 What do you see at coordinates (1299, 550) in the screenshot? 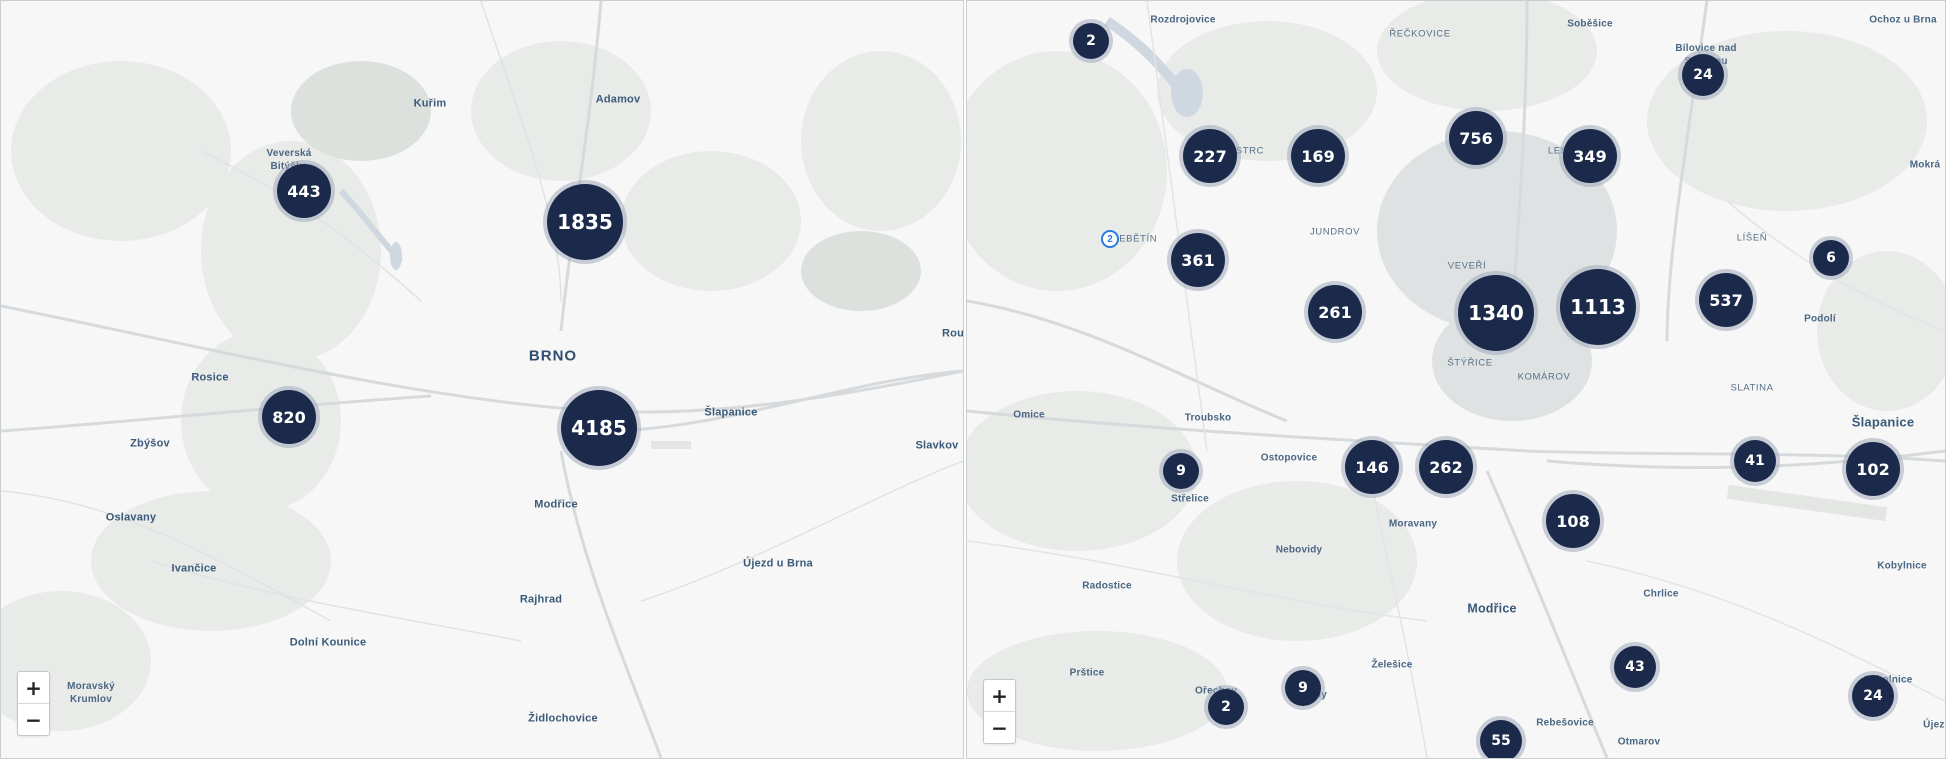
I see `place-label-nebovidy: Nebovidy` at bounding box center [1299, 550].